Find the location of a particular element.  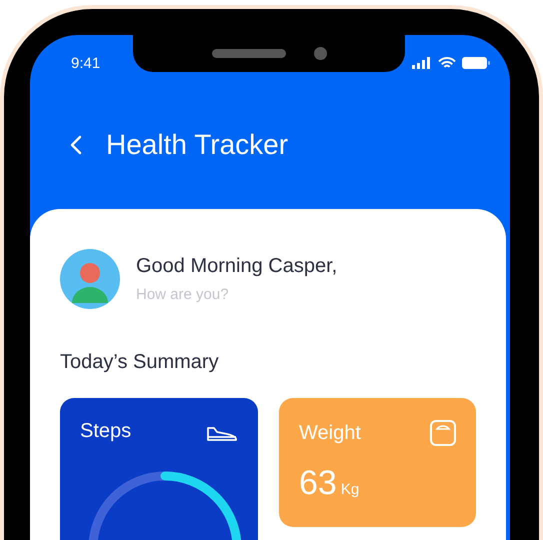

card-label: Steps is located at coordinates (106, 431).